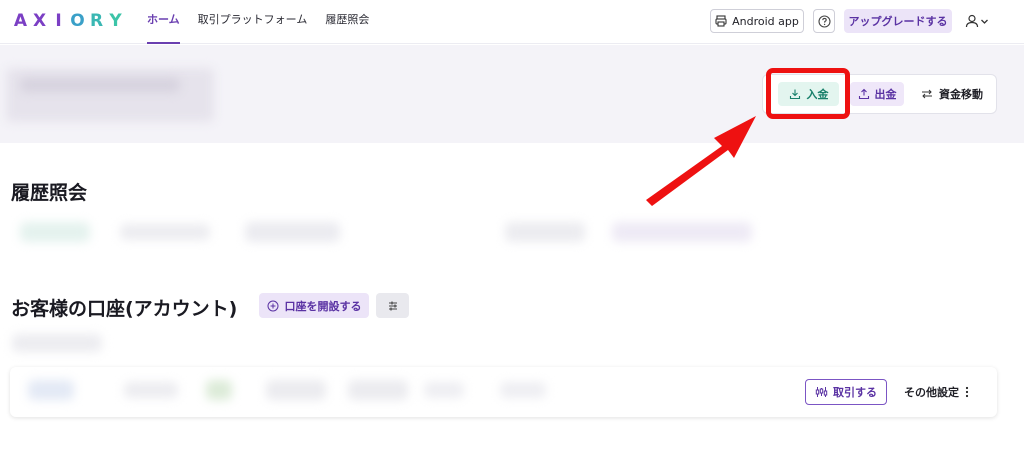  Describe the element at coordinates (96, 21) in the screenshot. I see `logo-letter: R` at that location.